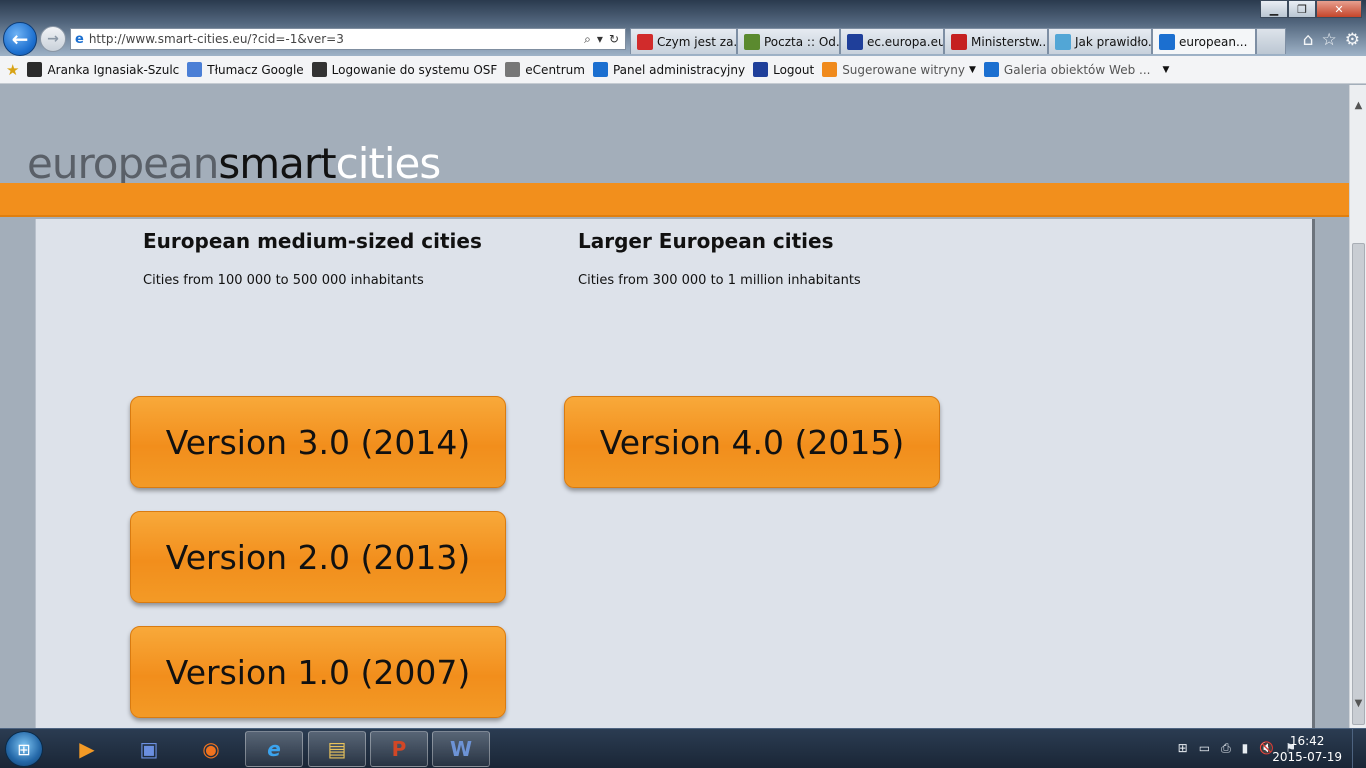 The image size is (1366, 768). I want to click on clock-date: 2015-07-19, so click(1307, 757).